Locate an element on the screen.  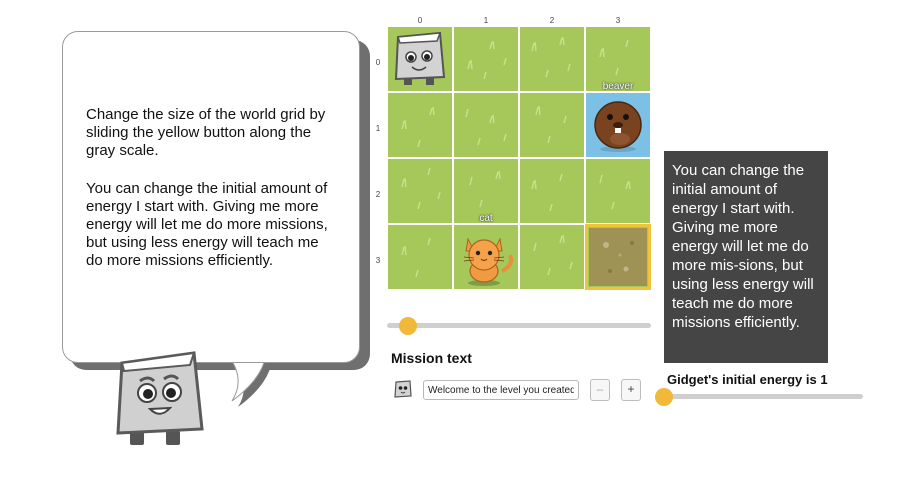
energy-slider-track is located at coordinates (763, 396).